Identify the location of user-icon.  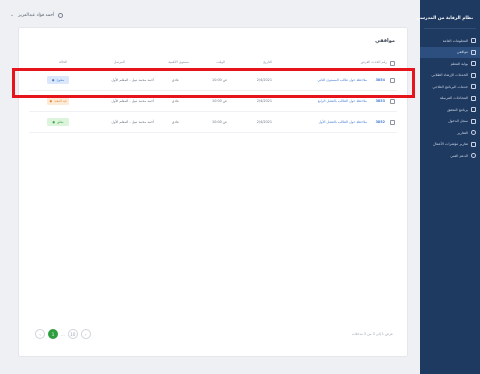
(61, 15).